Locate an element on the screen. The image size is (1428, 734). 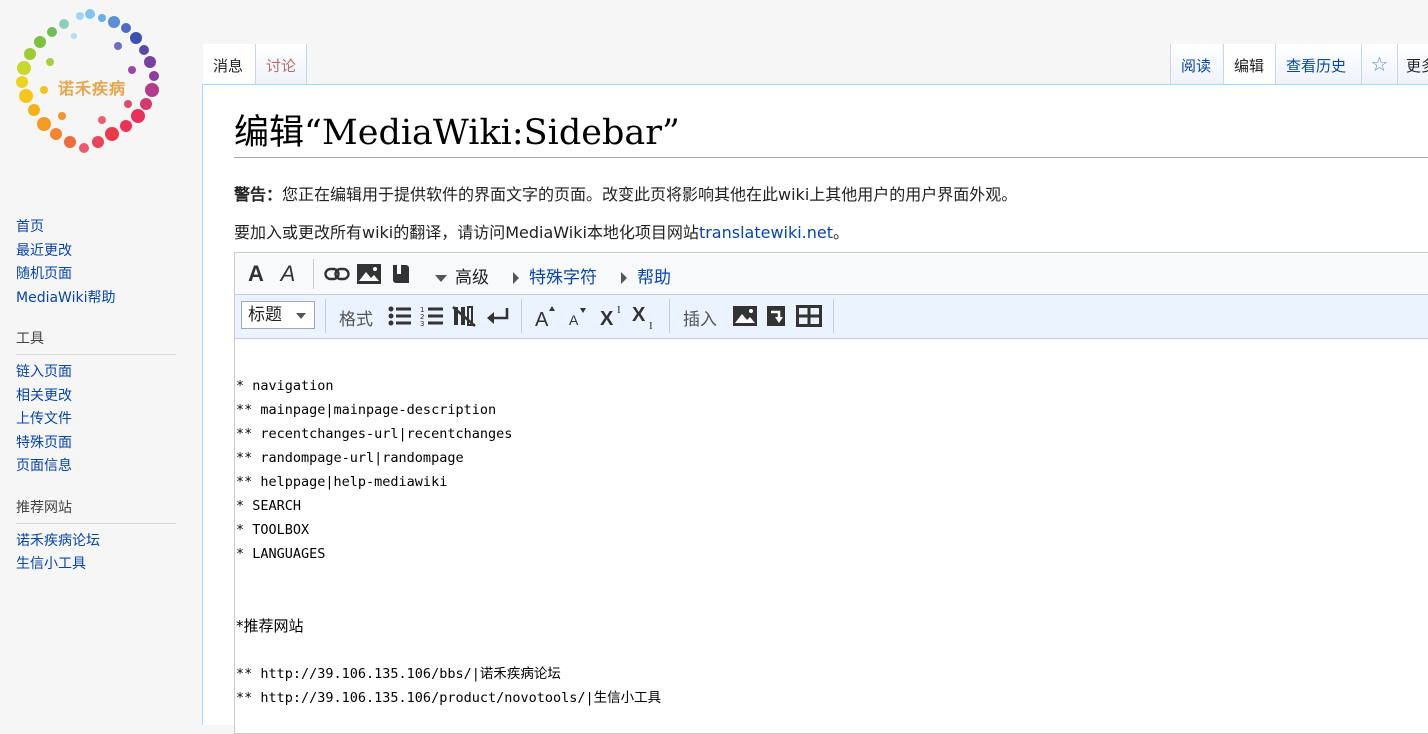
table-icon is located at coordinates (809, 316).